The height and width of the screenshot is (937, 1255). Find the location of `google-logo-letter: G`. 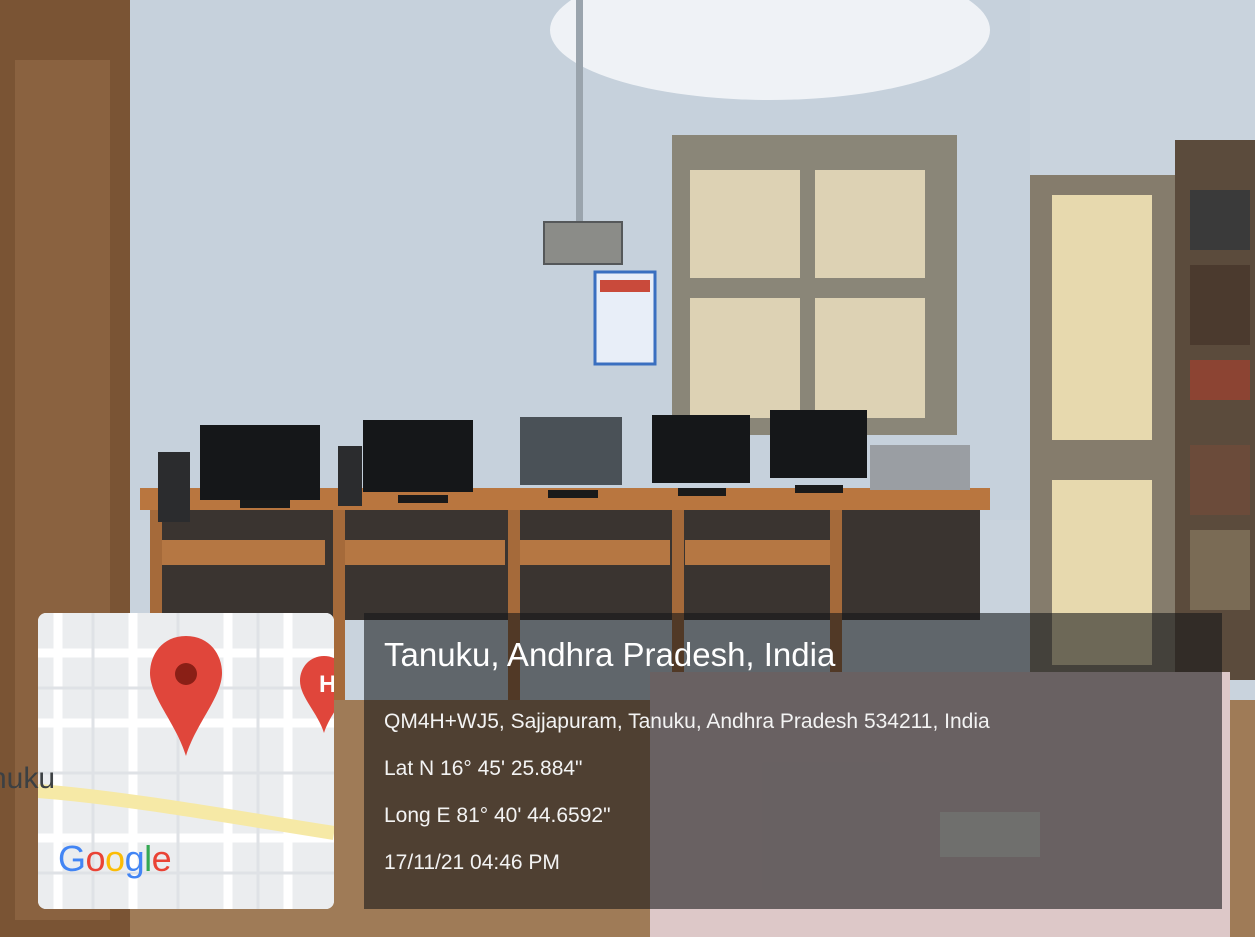

google-logo-letter: G is located at coordinates (72, 858).